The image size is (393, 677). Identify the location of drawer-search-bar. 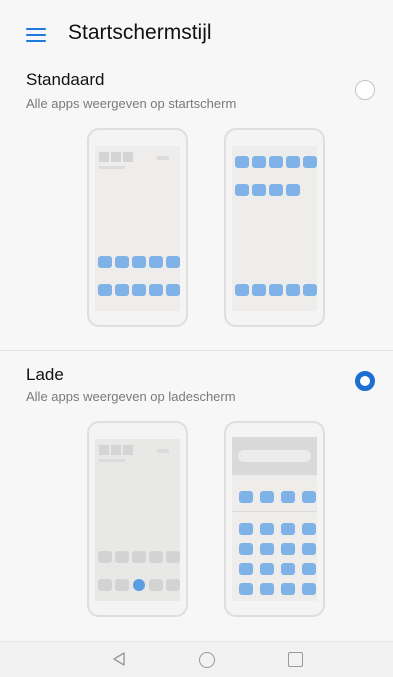
(274, 456).